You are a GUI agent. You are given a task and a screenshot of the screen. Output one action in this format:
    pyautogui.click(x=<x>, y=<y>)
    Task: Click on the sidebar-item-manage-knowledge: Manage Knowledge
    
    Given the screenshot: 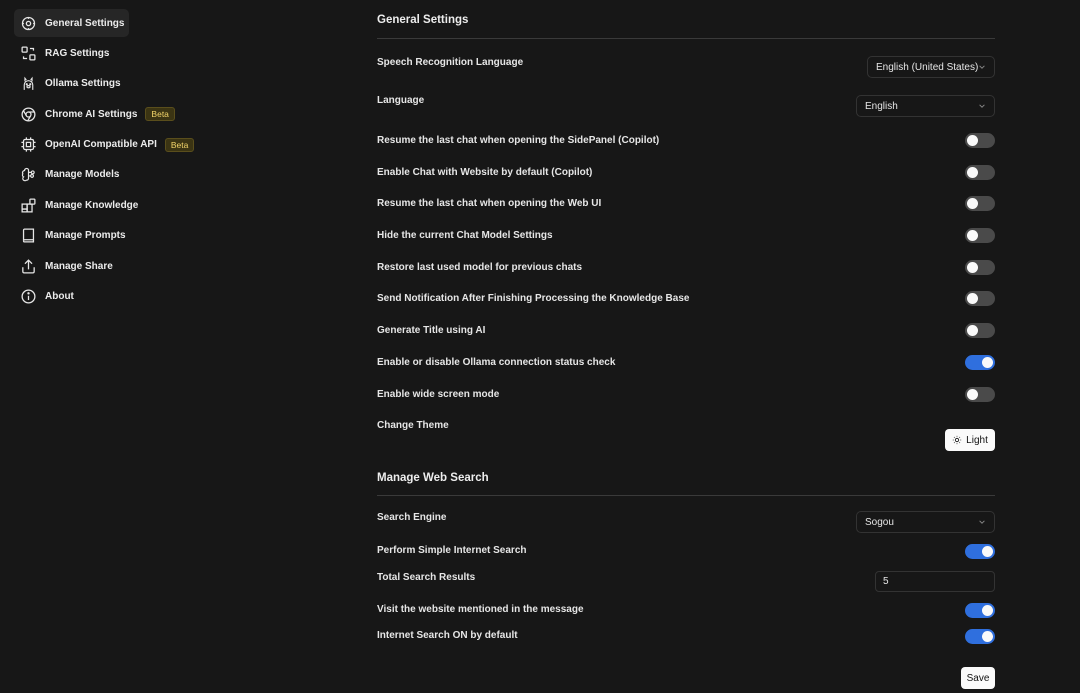 What is the action you would take?
    pyautogui.click(x=129, y=205)
    